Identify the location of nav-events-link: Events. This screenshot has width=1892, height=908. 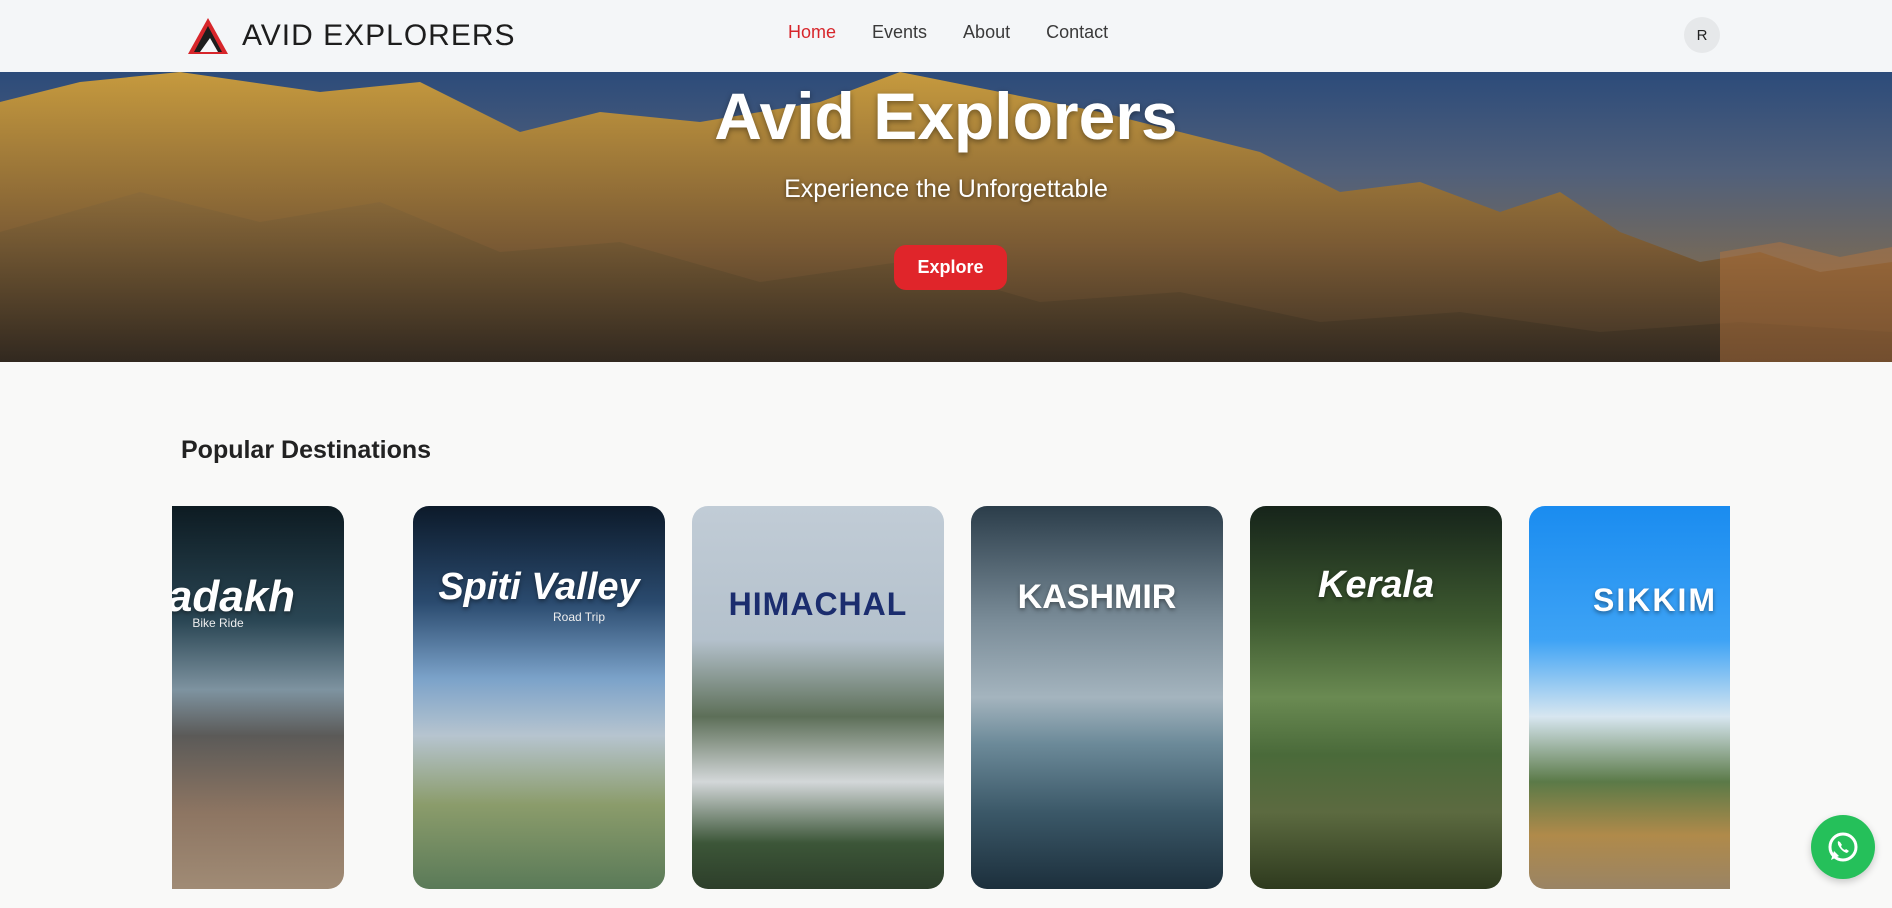
(899, 32).